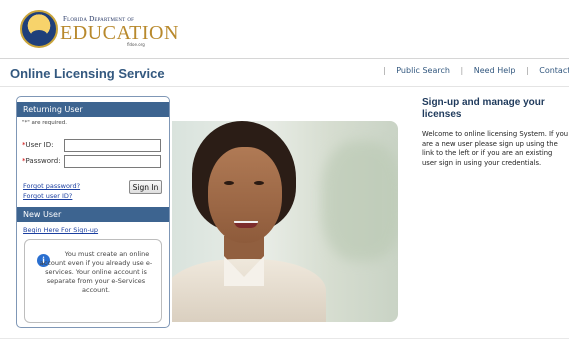 This screenshot has height=346, width=569. I want to click on contact-us-link: Contact Us, so click(554, 70).